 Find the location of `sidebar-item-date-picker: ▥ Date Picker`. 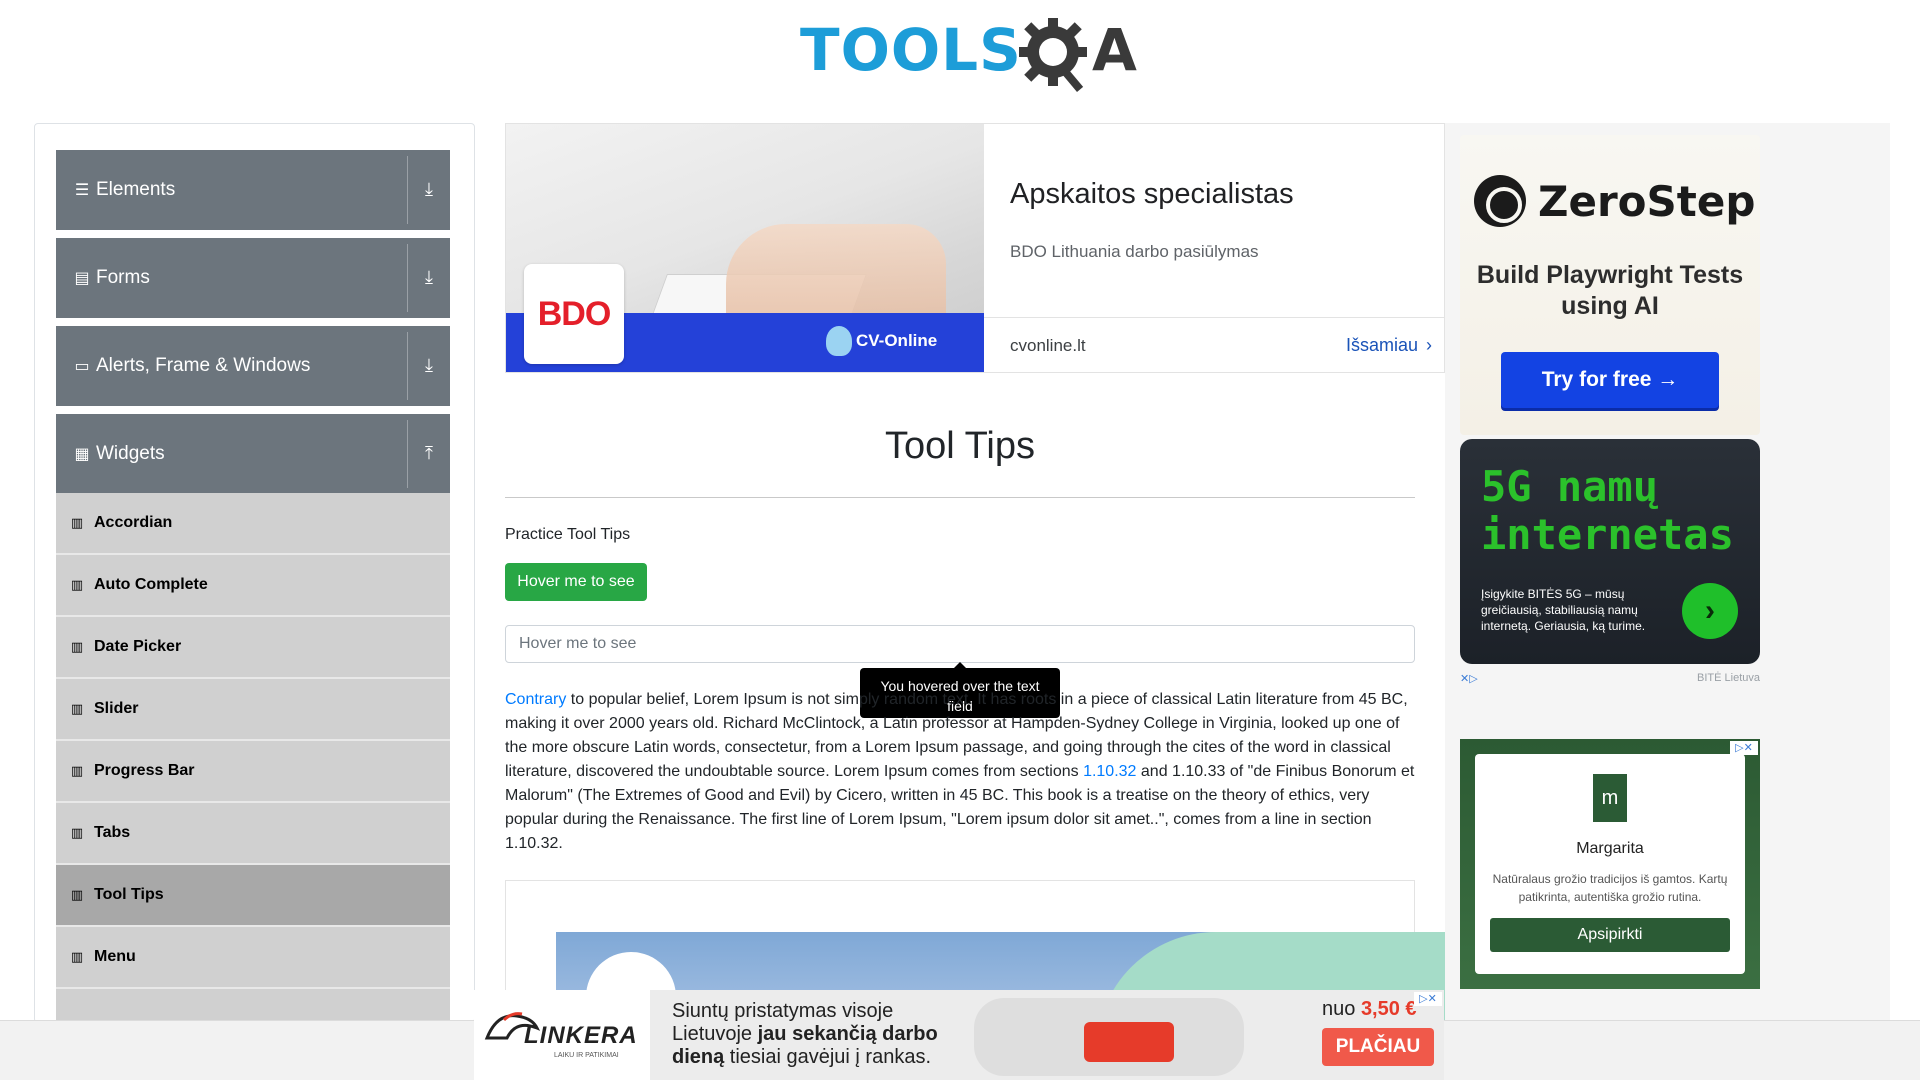

sidebar-item-date-picker: ▥ Date Picker is located at coordinates (253, 648).